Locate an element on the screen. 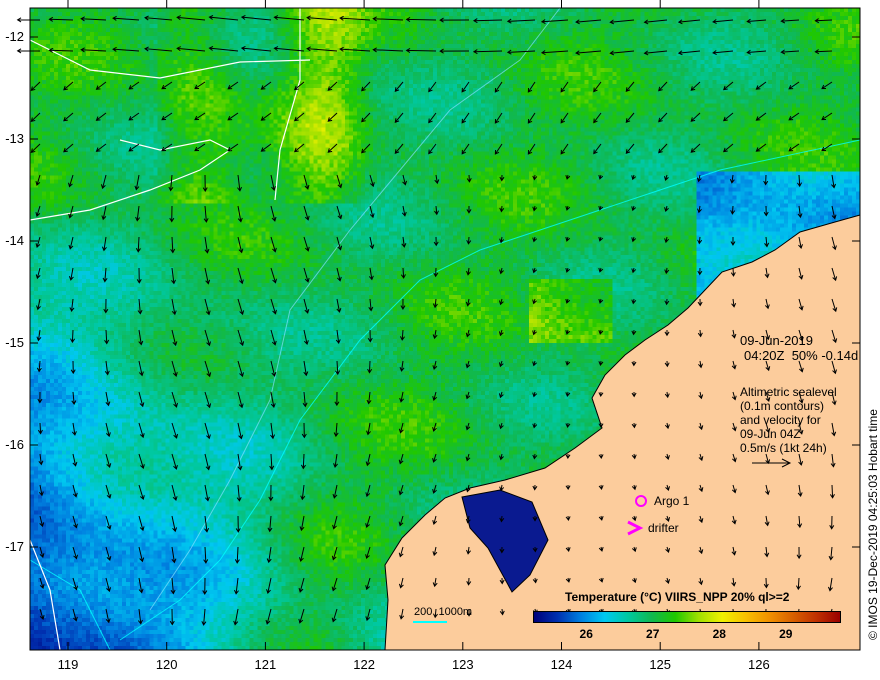 The height and width of the screenshot is (680, 880). colorbar-tick-label: 28 is located at coordinates (719, 634).